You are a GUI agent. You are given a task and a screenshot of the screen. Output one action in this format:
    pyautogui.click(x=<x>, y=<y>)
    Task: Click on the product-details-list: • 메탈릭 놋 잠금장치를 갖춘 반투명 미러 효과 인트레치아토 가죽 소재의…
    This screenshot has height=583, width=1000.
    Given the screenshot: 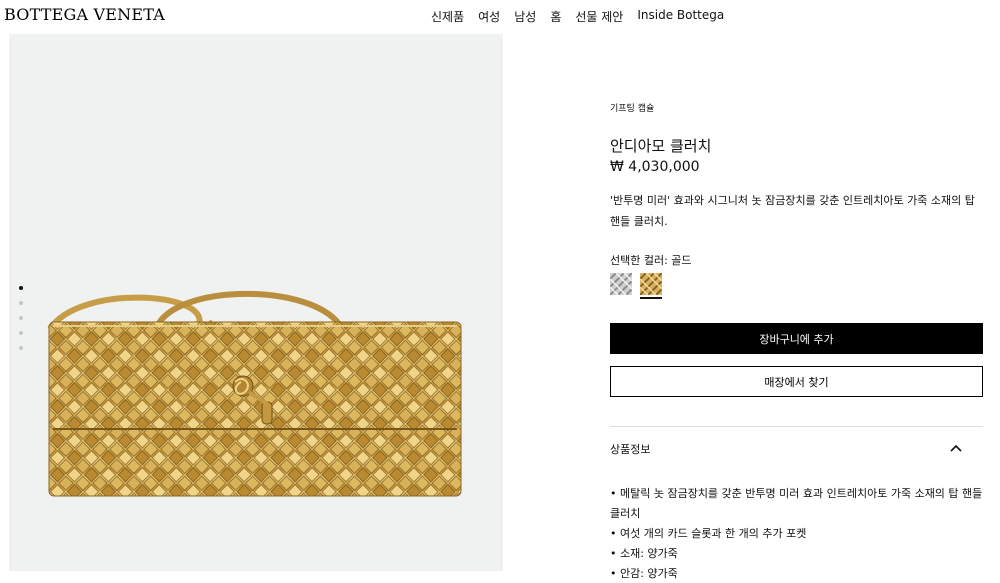 What is the action you would take?
    pyautogui.click(x=796, y=533)
    